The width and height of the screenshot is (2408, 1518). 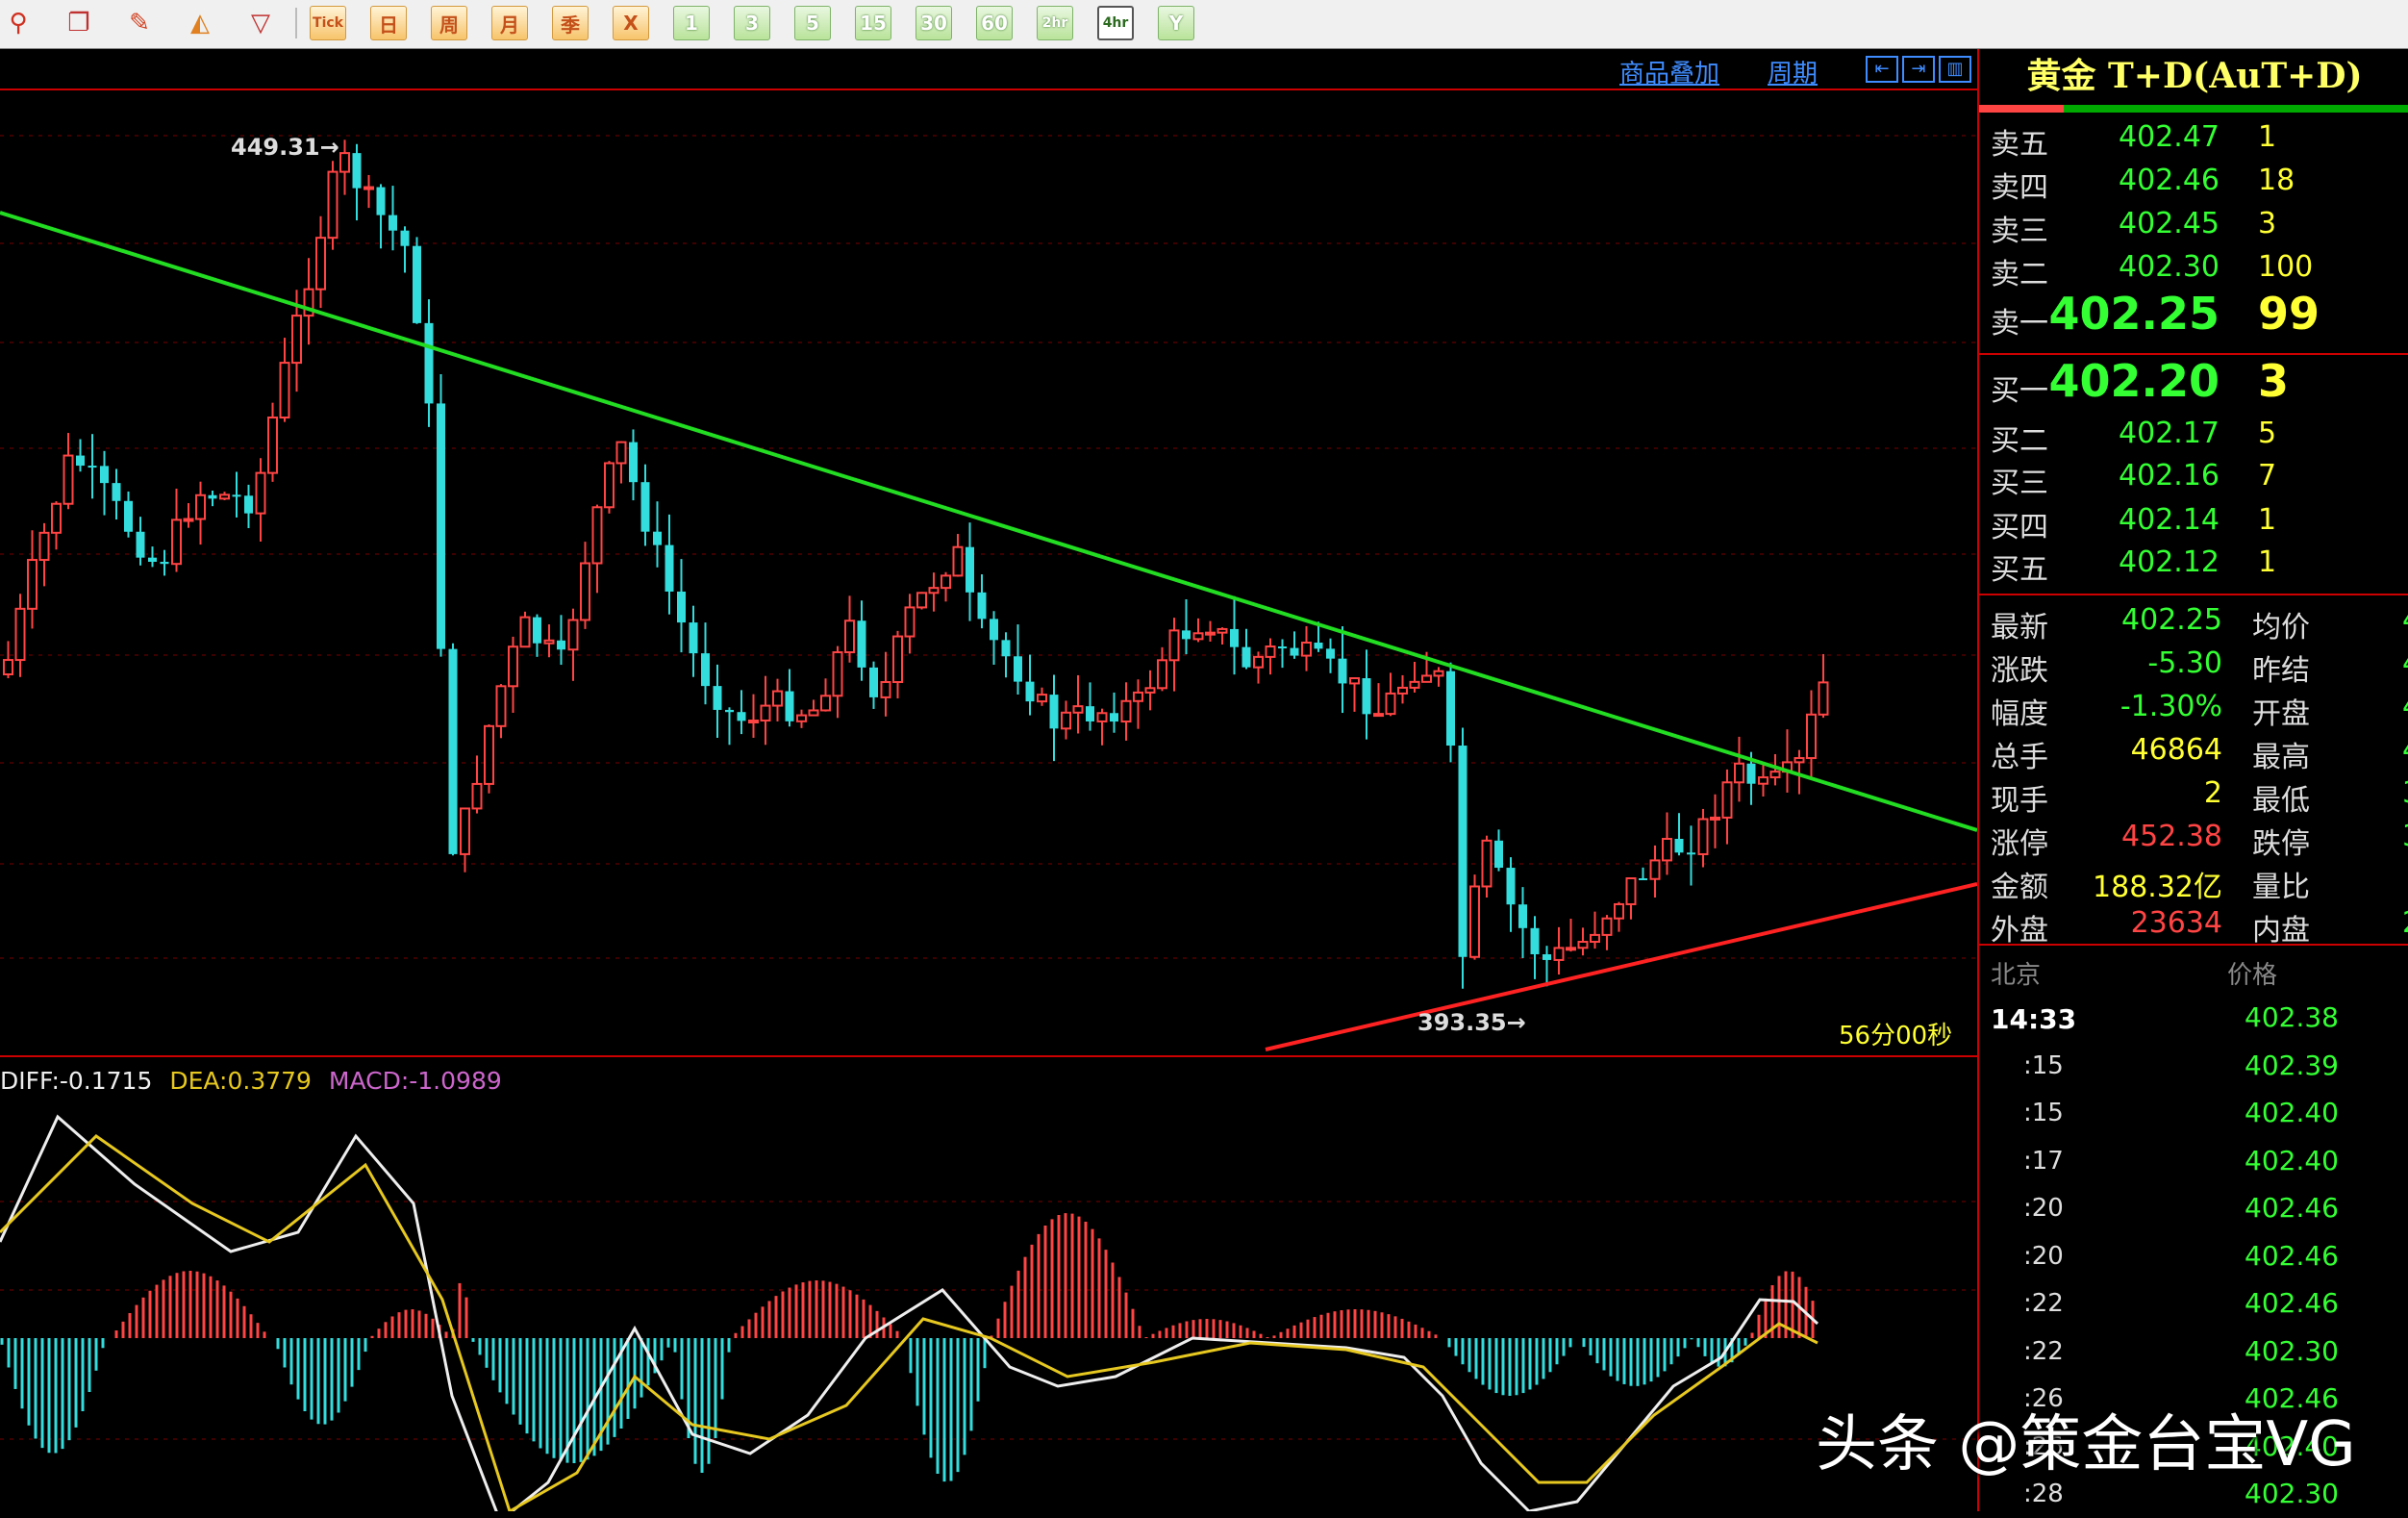 What do you see at coordinates (18, 23) in the screenshot?
I see `search-icon: ⚲` at bounding box center [18, 23].